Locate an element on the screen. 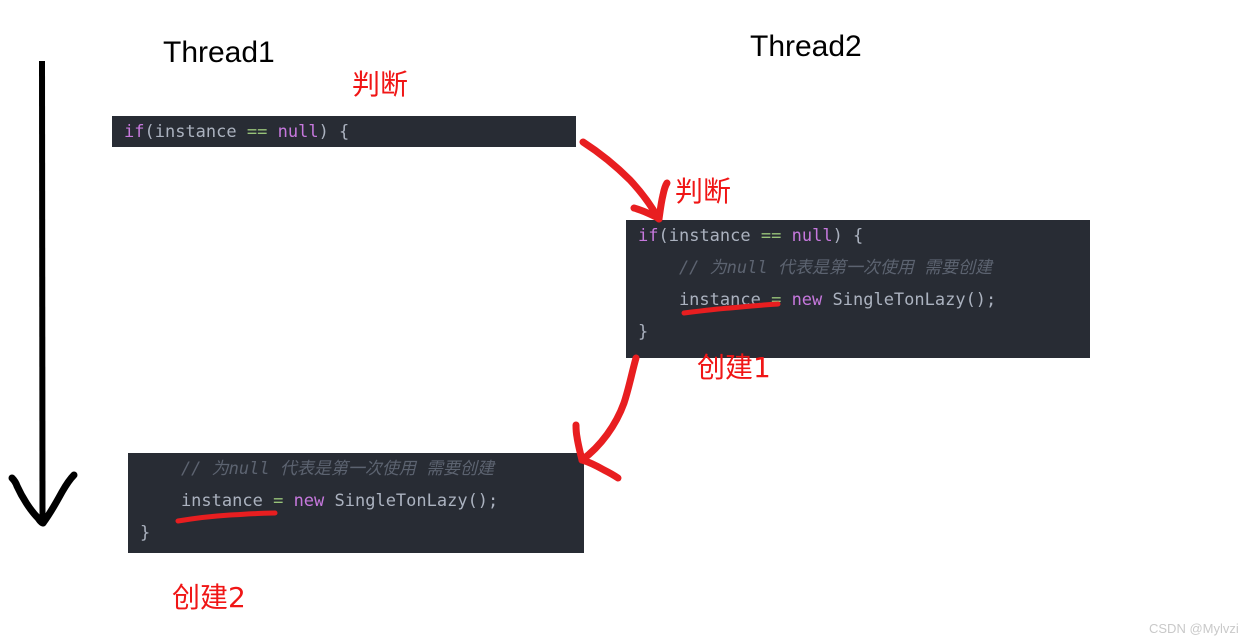  thread2-title: Thread2 is located at coordinates (806, 46).